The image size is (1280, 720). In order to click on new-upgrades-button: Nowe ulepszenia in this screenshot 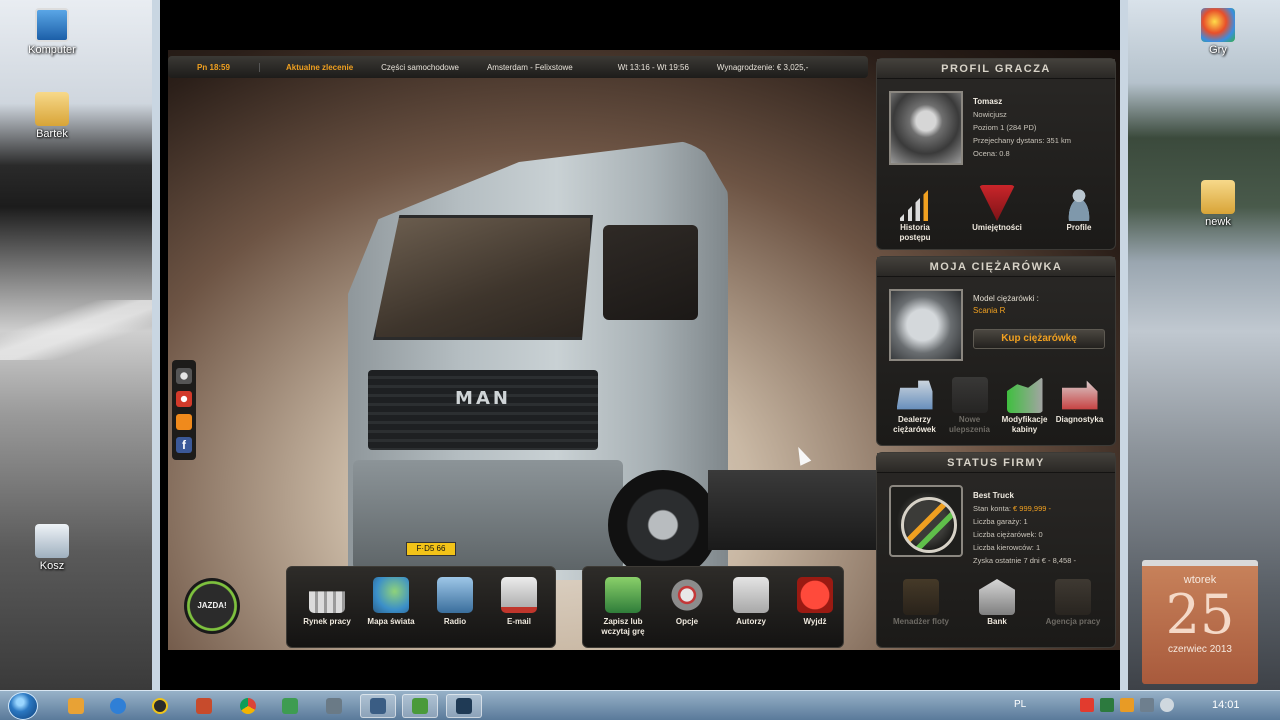, I will do `click(969, 406)`.